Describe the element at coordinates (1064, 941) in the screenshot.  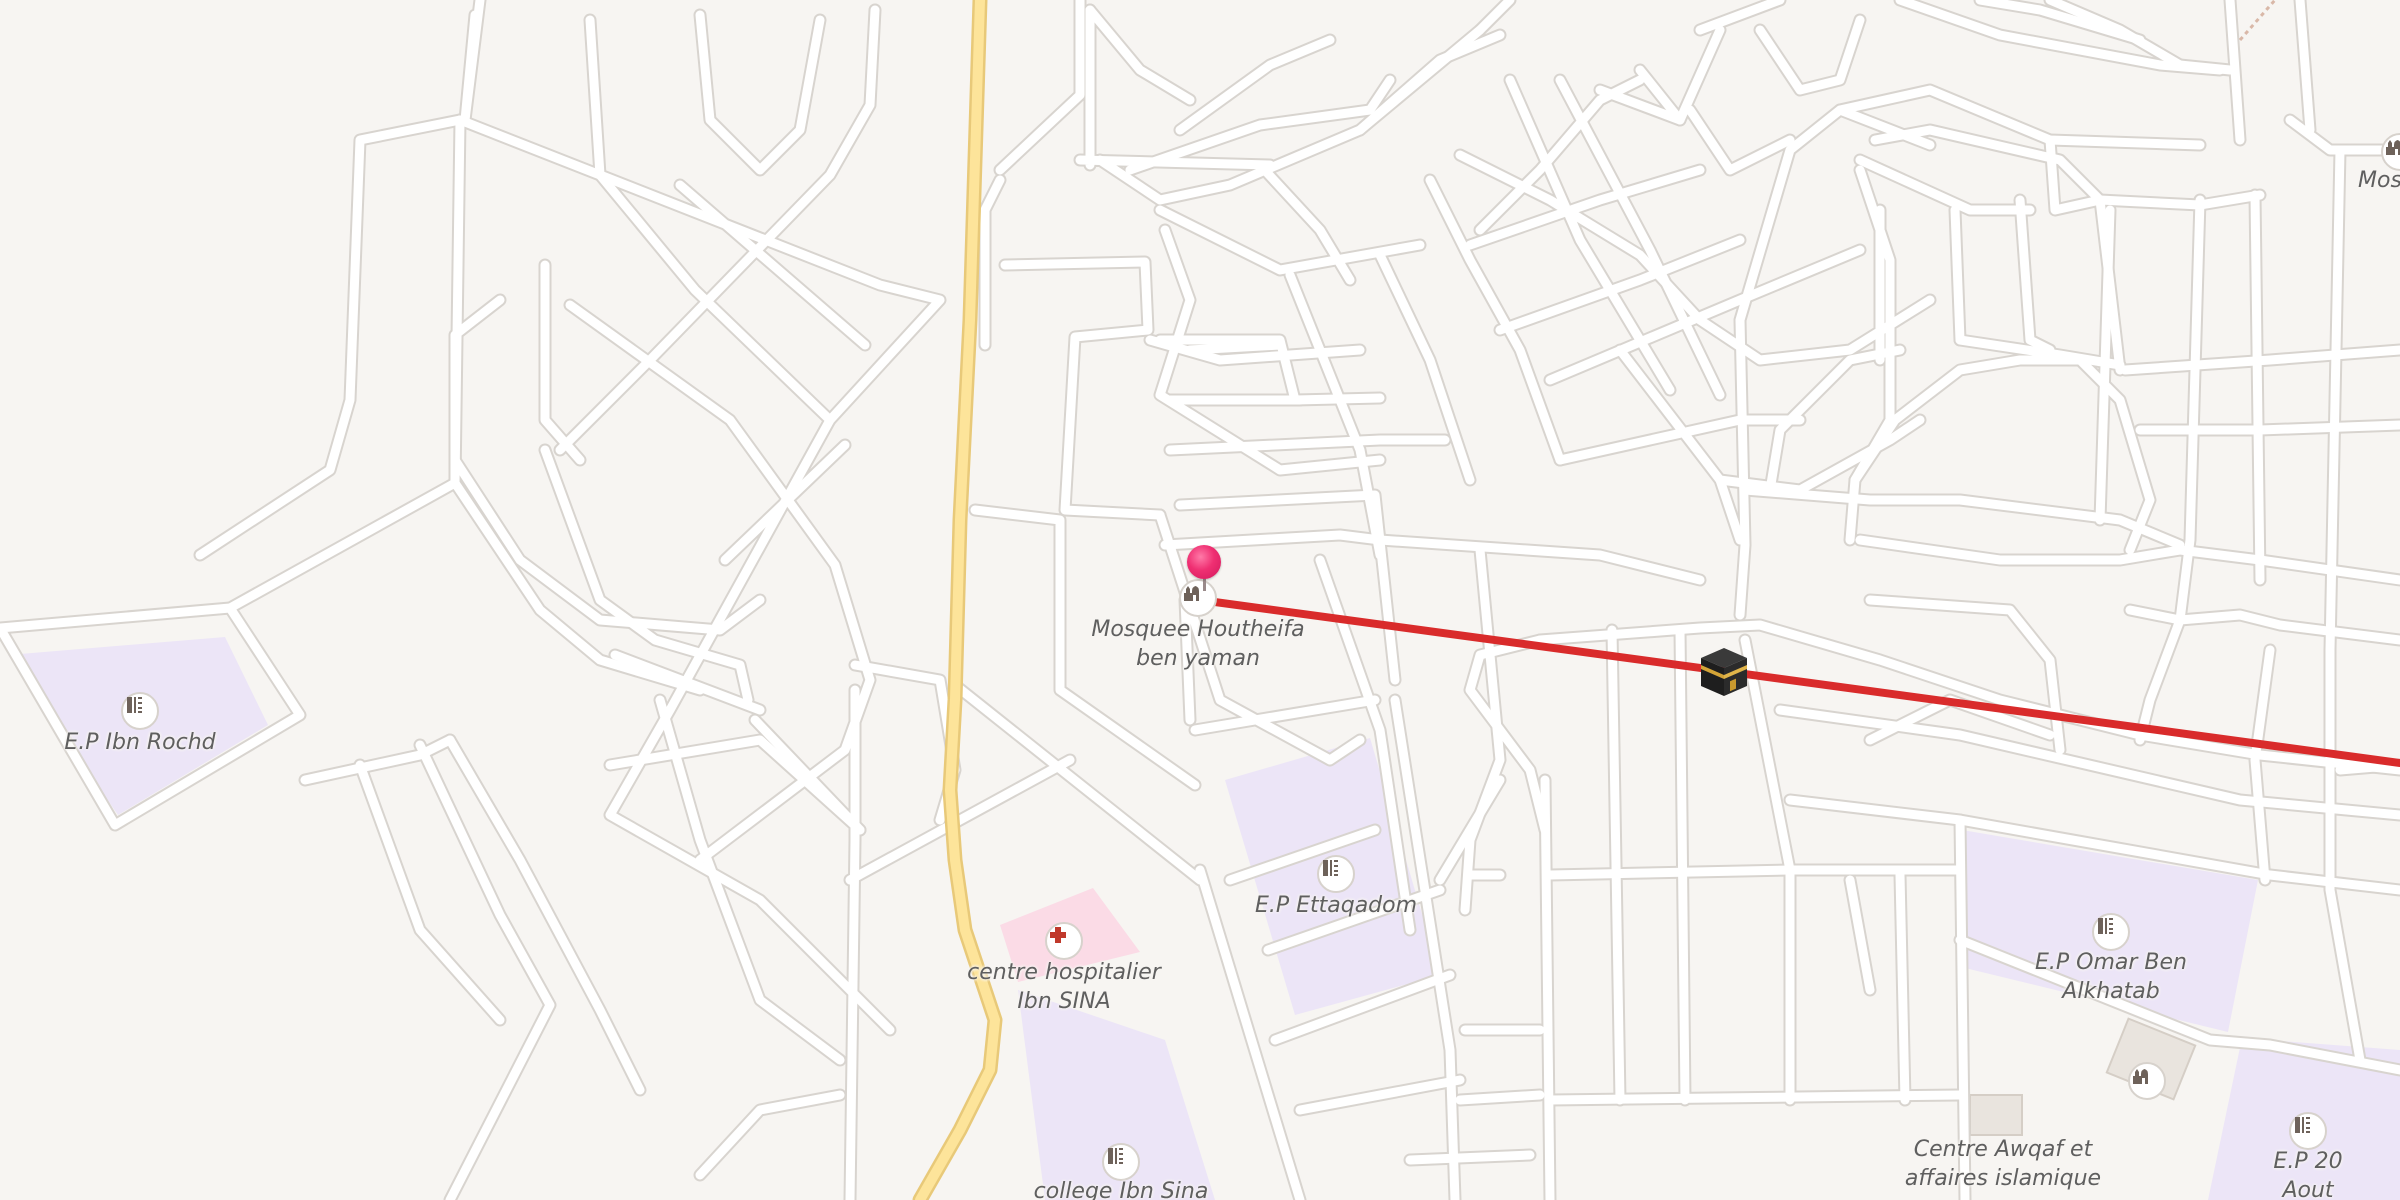
I see `hospital-icon` at that location.